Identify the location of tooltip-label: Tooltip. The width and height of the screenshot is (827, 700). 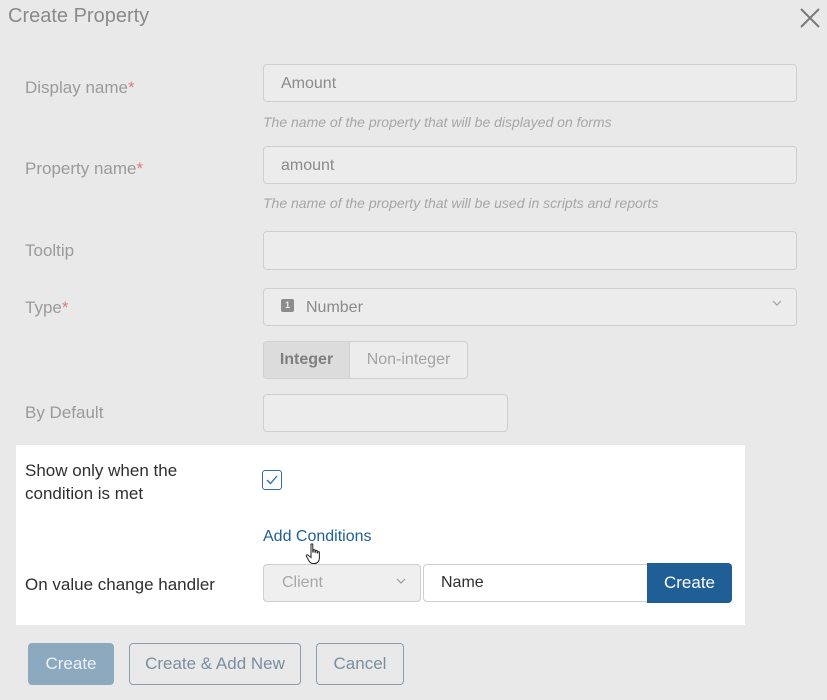
(50, 250).